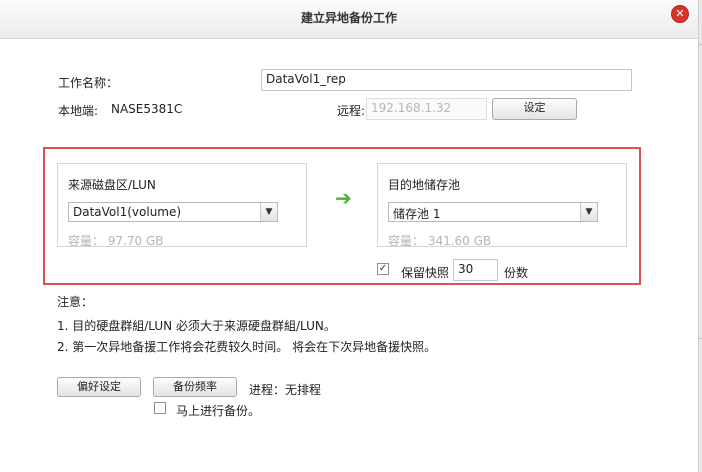  What do you see at coordinates (680, 14) in the screenshot?
I see `close-icon: ✕` at bounding box center [680, 14].